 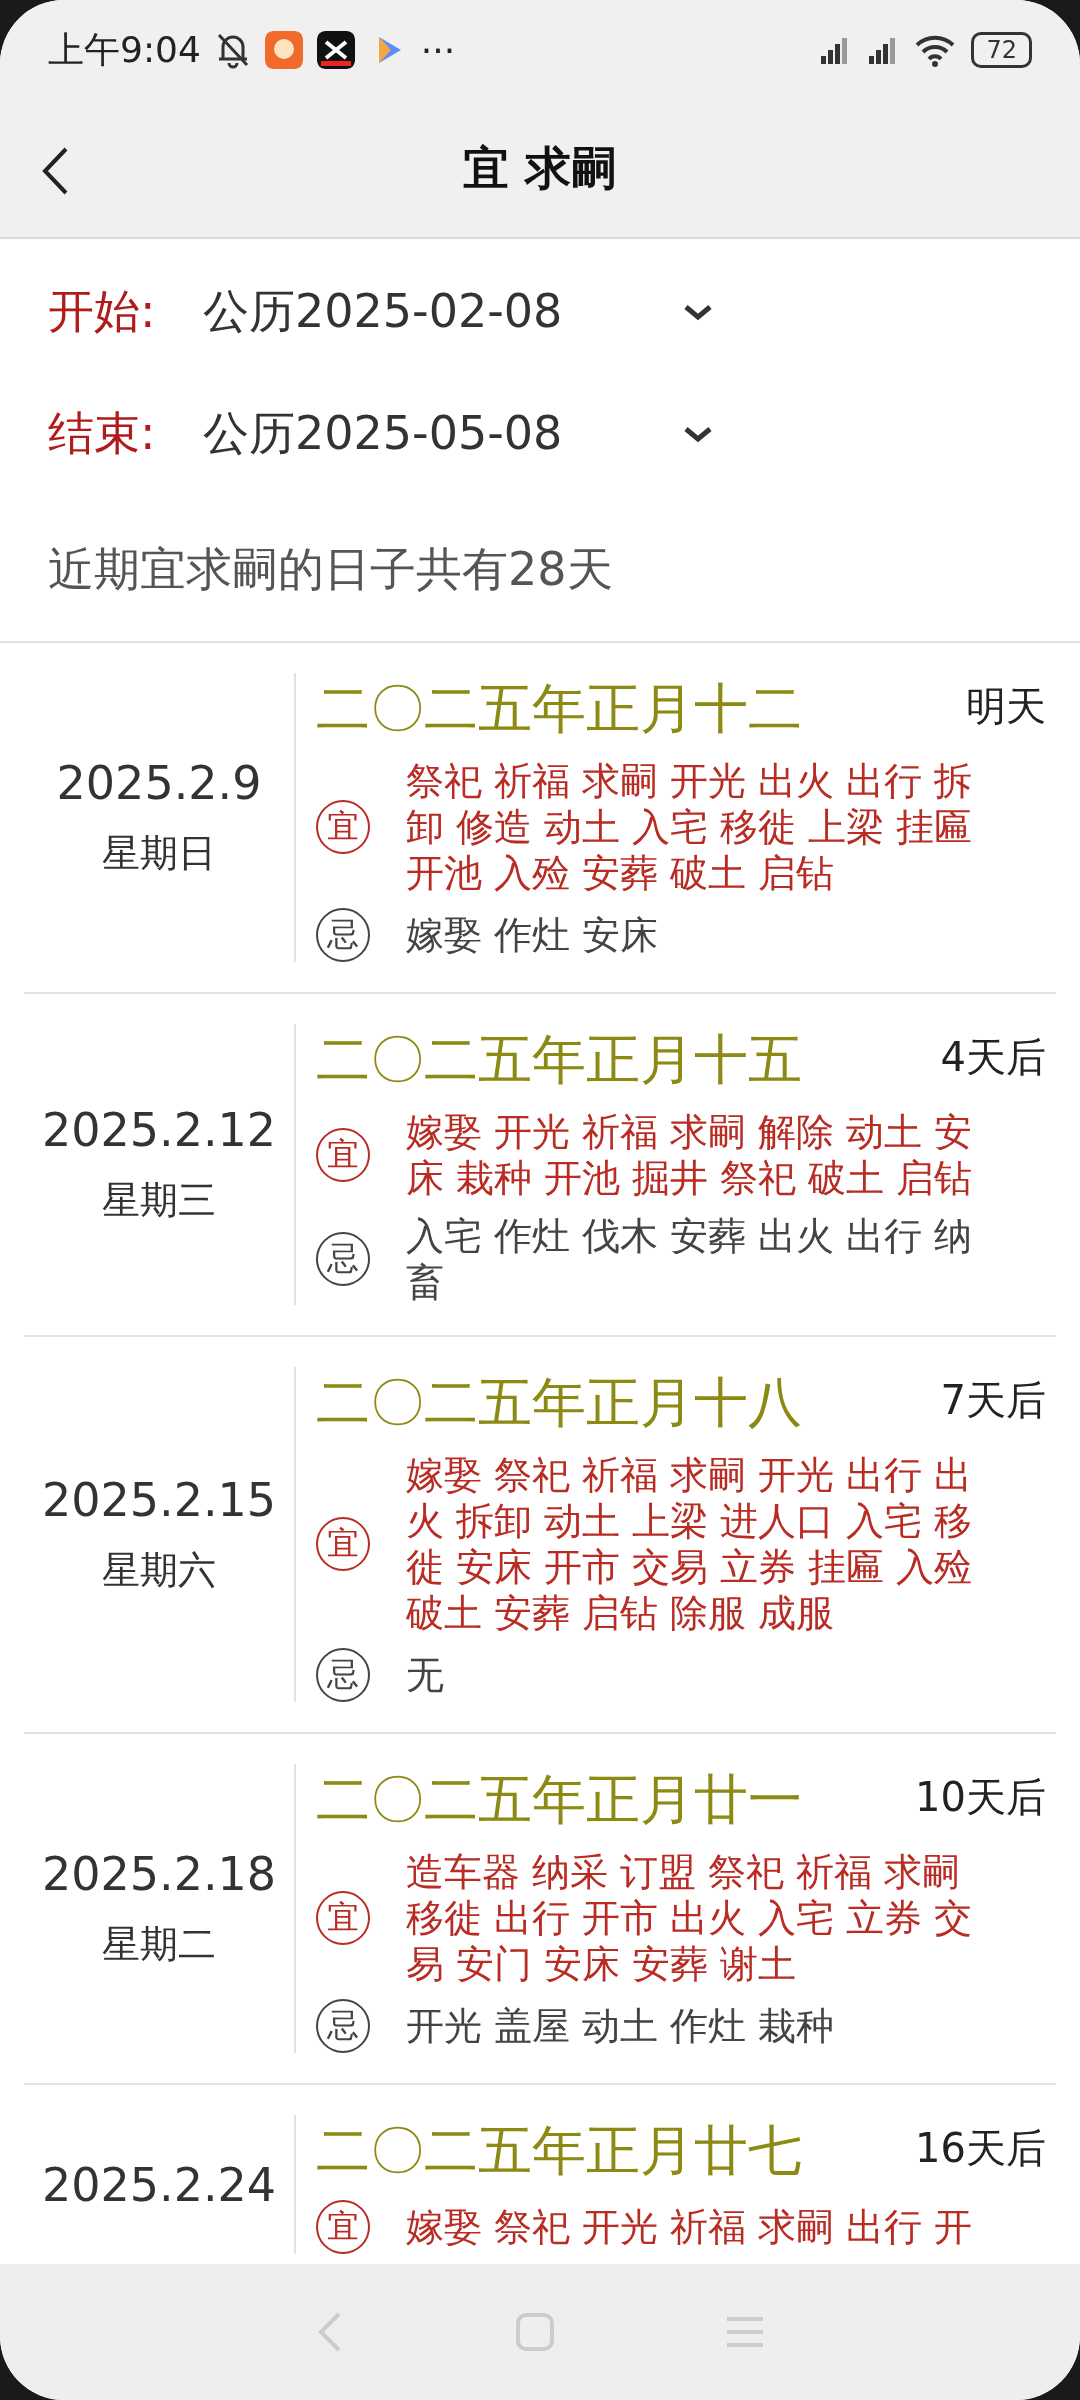 I want to click on relative-day: 10天后, so click(x=980, y=1794).